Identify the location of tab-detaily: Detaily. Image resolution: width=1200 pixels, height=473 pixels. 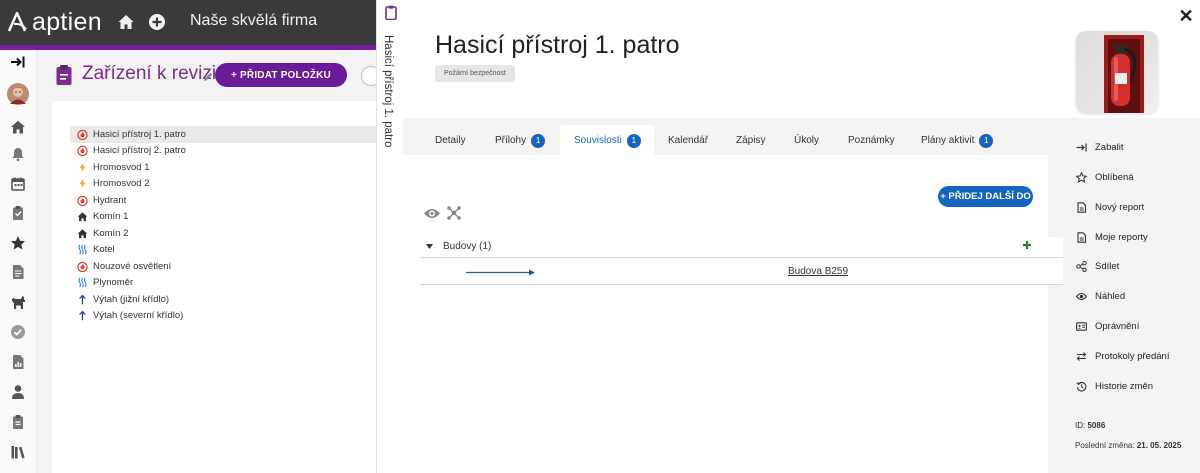
(450, 140).